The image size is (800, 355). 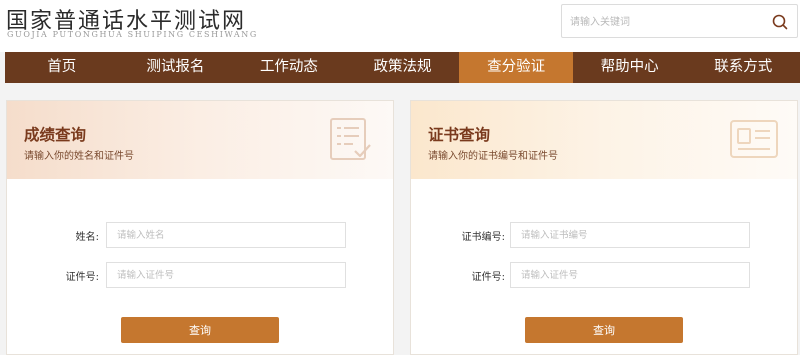 I want to click on score-query-submit-button: 查询, so click(x=200, y=330).